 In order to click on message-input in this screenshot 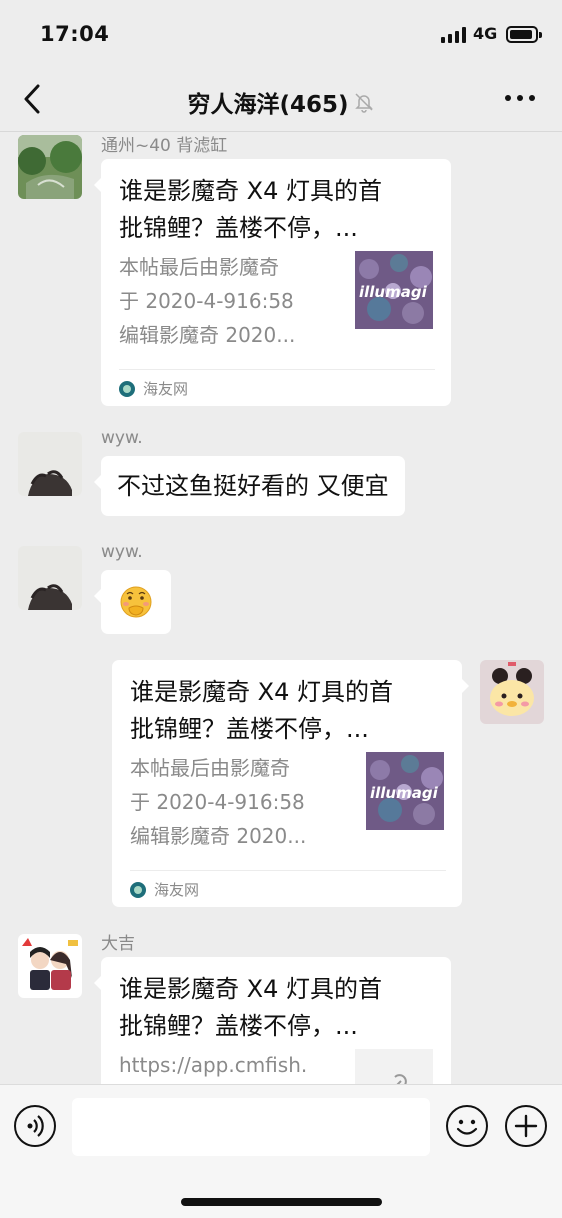, I will do `click(251, 1127)`.